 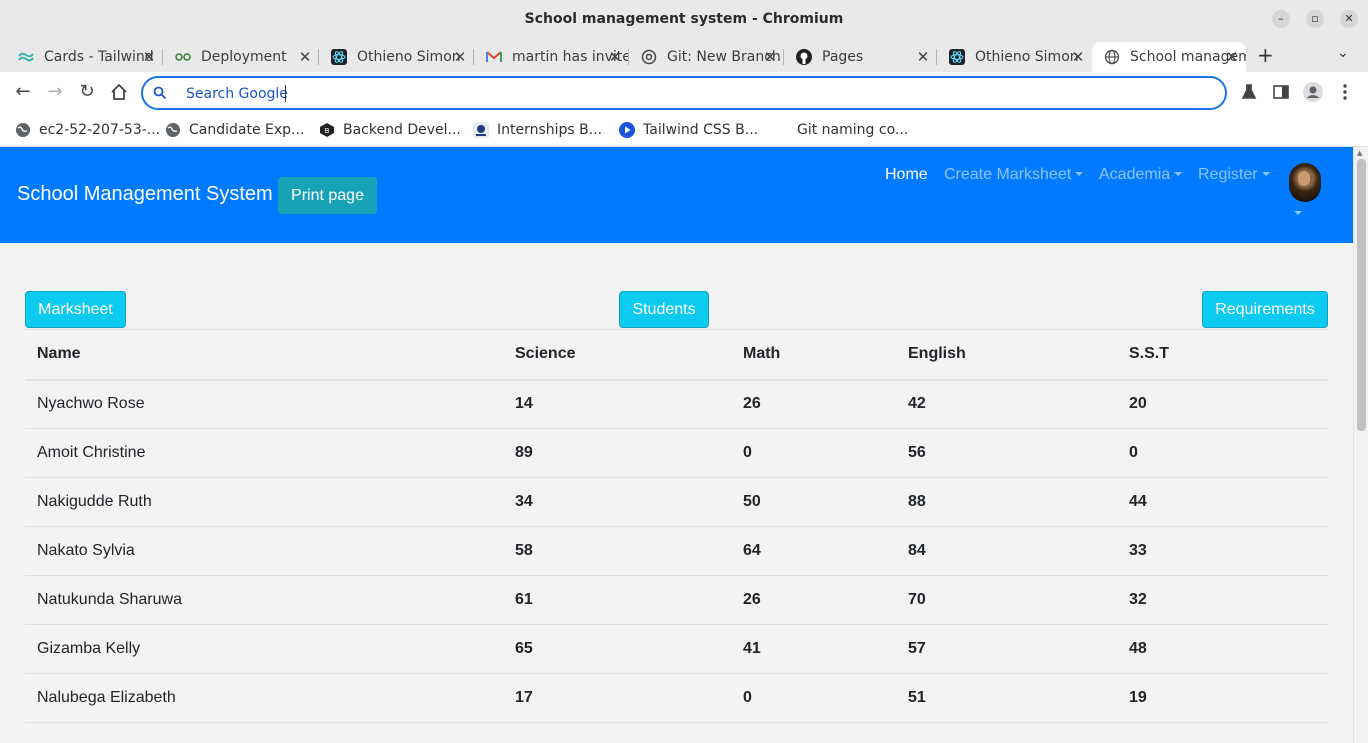 What do you see at coordinates (1006, 649) in the screenshot?
I see `english-score: 57` at bounding box center [1006, 649].